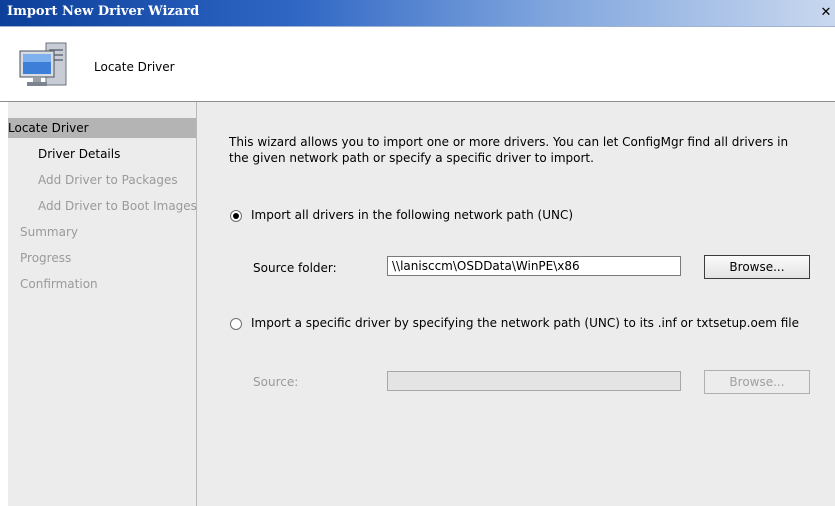  What do you see at coordinates (276, 382) in the screenshot?
I see `source-label: Source:` at bounding box center [276, 382].